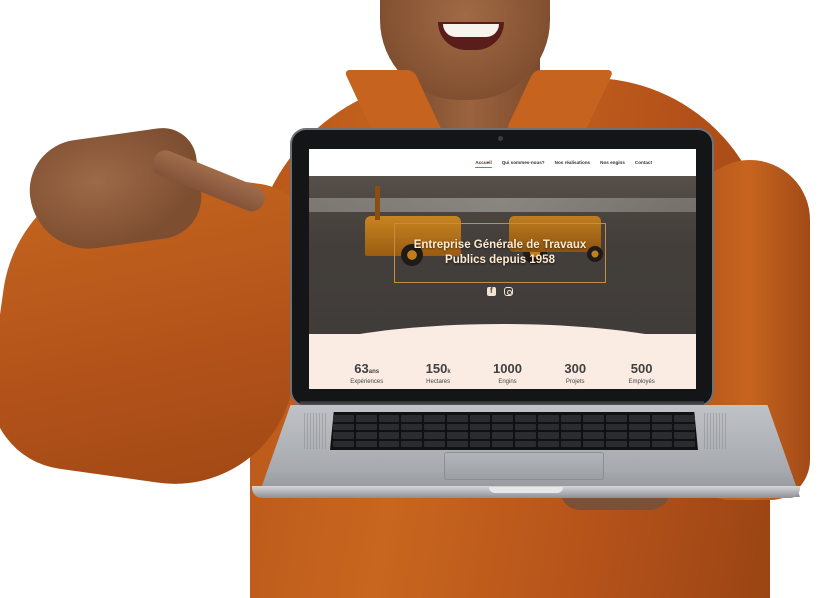  Describe the element at coordinates (436, 368) in the screenshot. I see `stat-value: 150` at that location.